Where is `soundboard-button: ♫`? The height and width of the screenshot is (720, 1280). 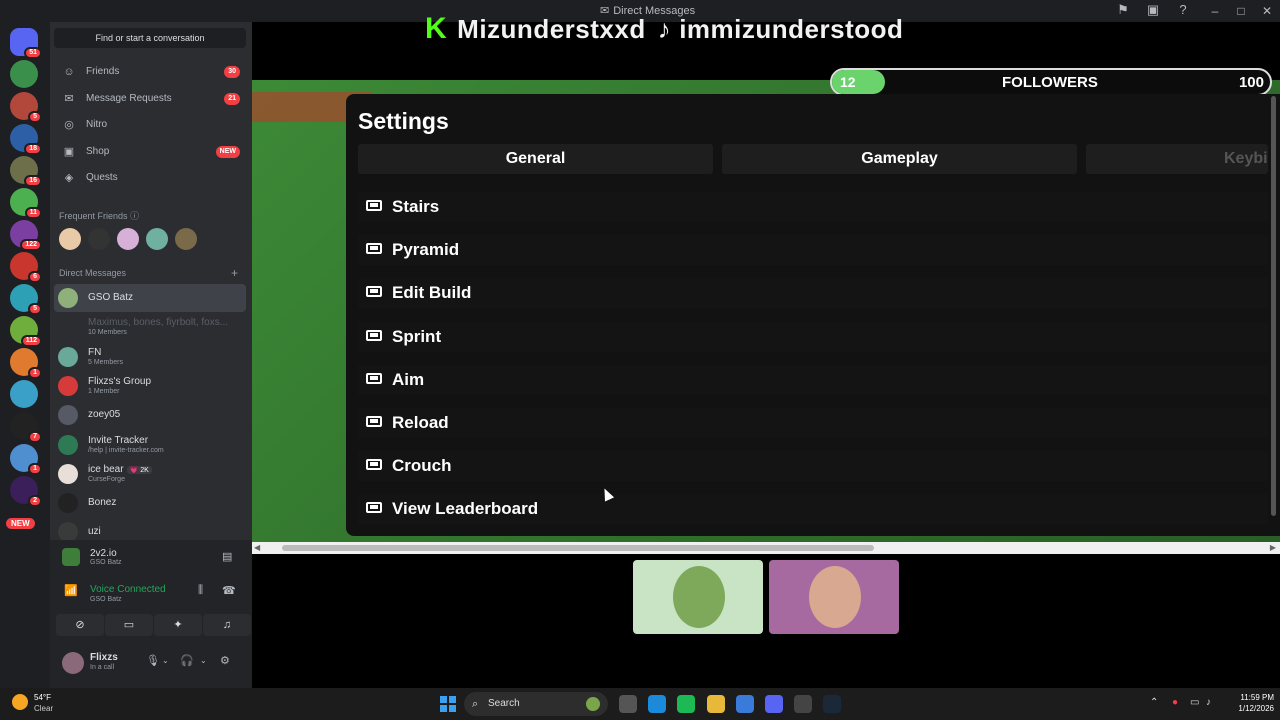 soundboard-button: ♫ is located at coordinates (227, 625).